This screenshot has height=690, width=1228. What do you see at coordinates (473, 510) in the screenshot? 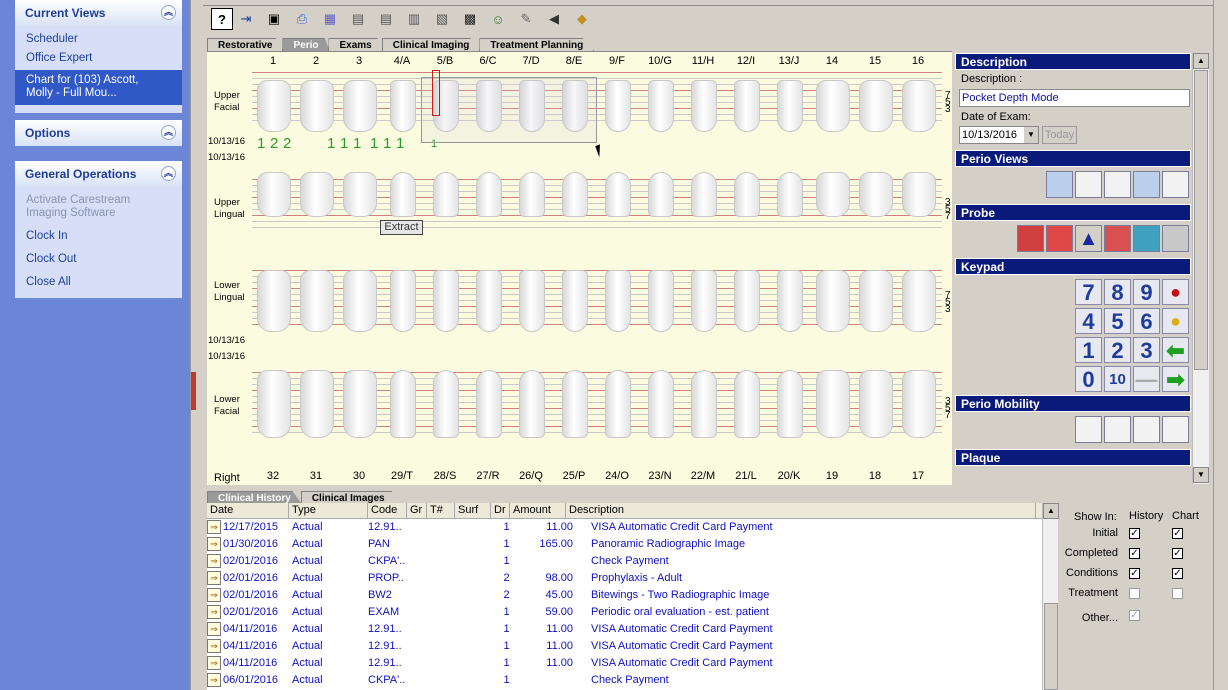
I see `column-header: Surf` at bounding box center [473, 510].